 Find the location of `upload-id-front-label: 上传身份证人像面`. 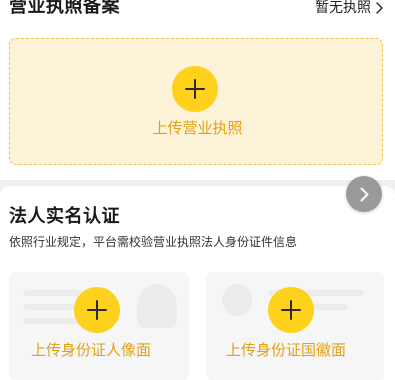

upload-id-front-label: 上传身份证人像面 is located at coordinates (91, 350).